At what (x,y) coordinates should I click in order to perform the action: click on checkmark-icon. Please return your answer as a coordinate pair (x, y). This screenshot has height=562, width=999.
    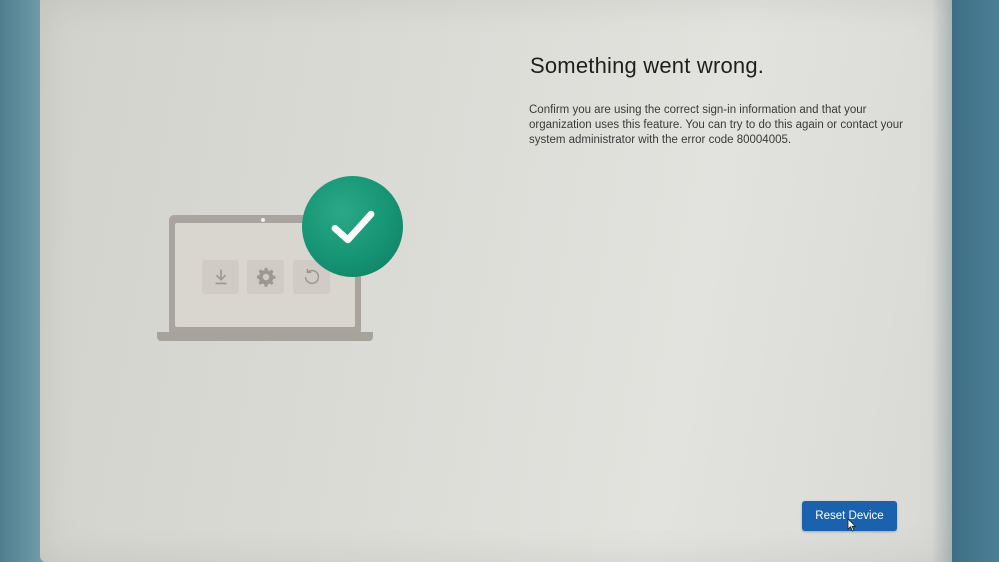
    Looking at the image, I should click on (352, 226).